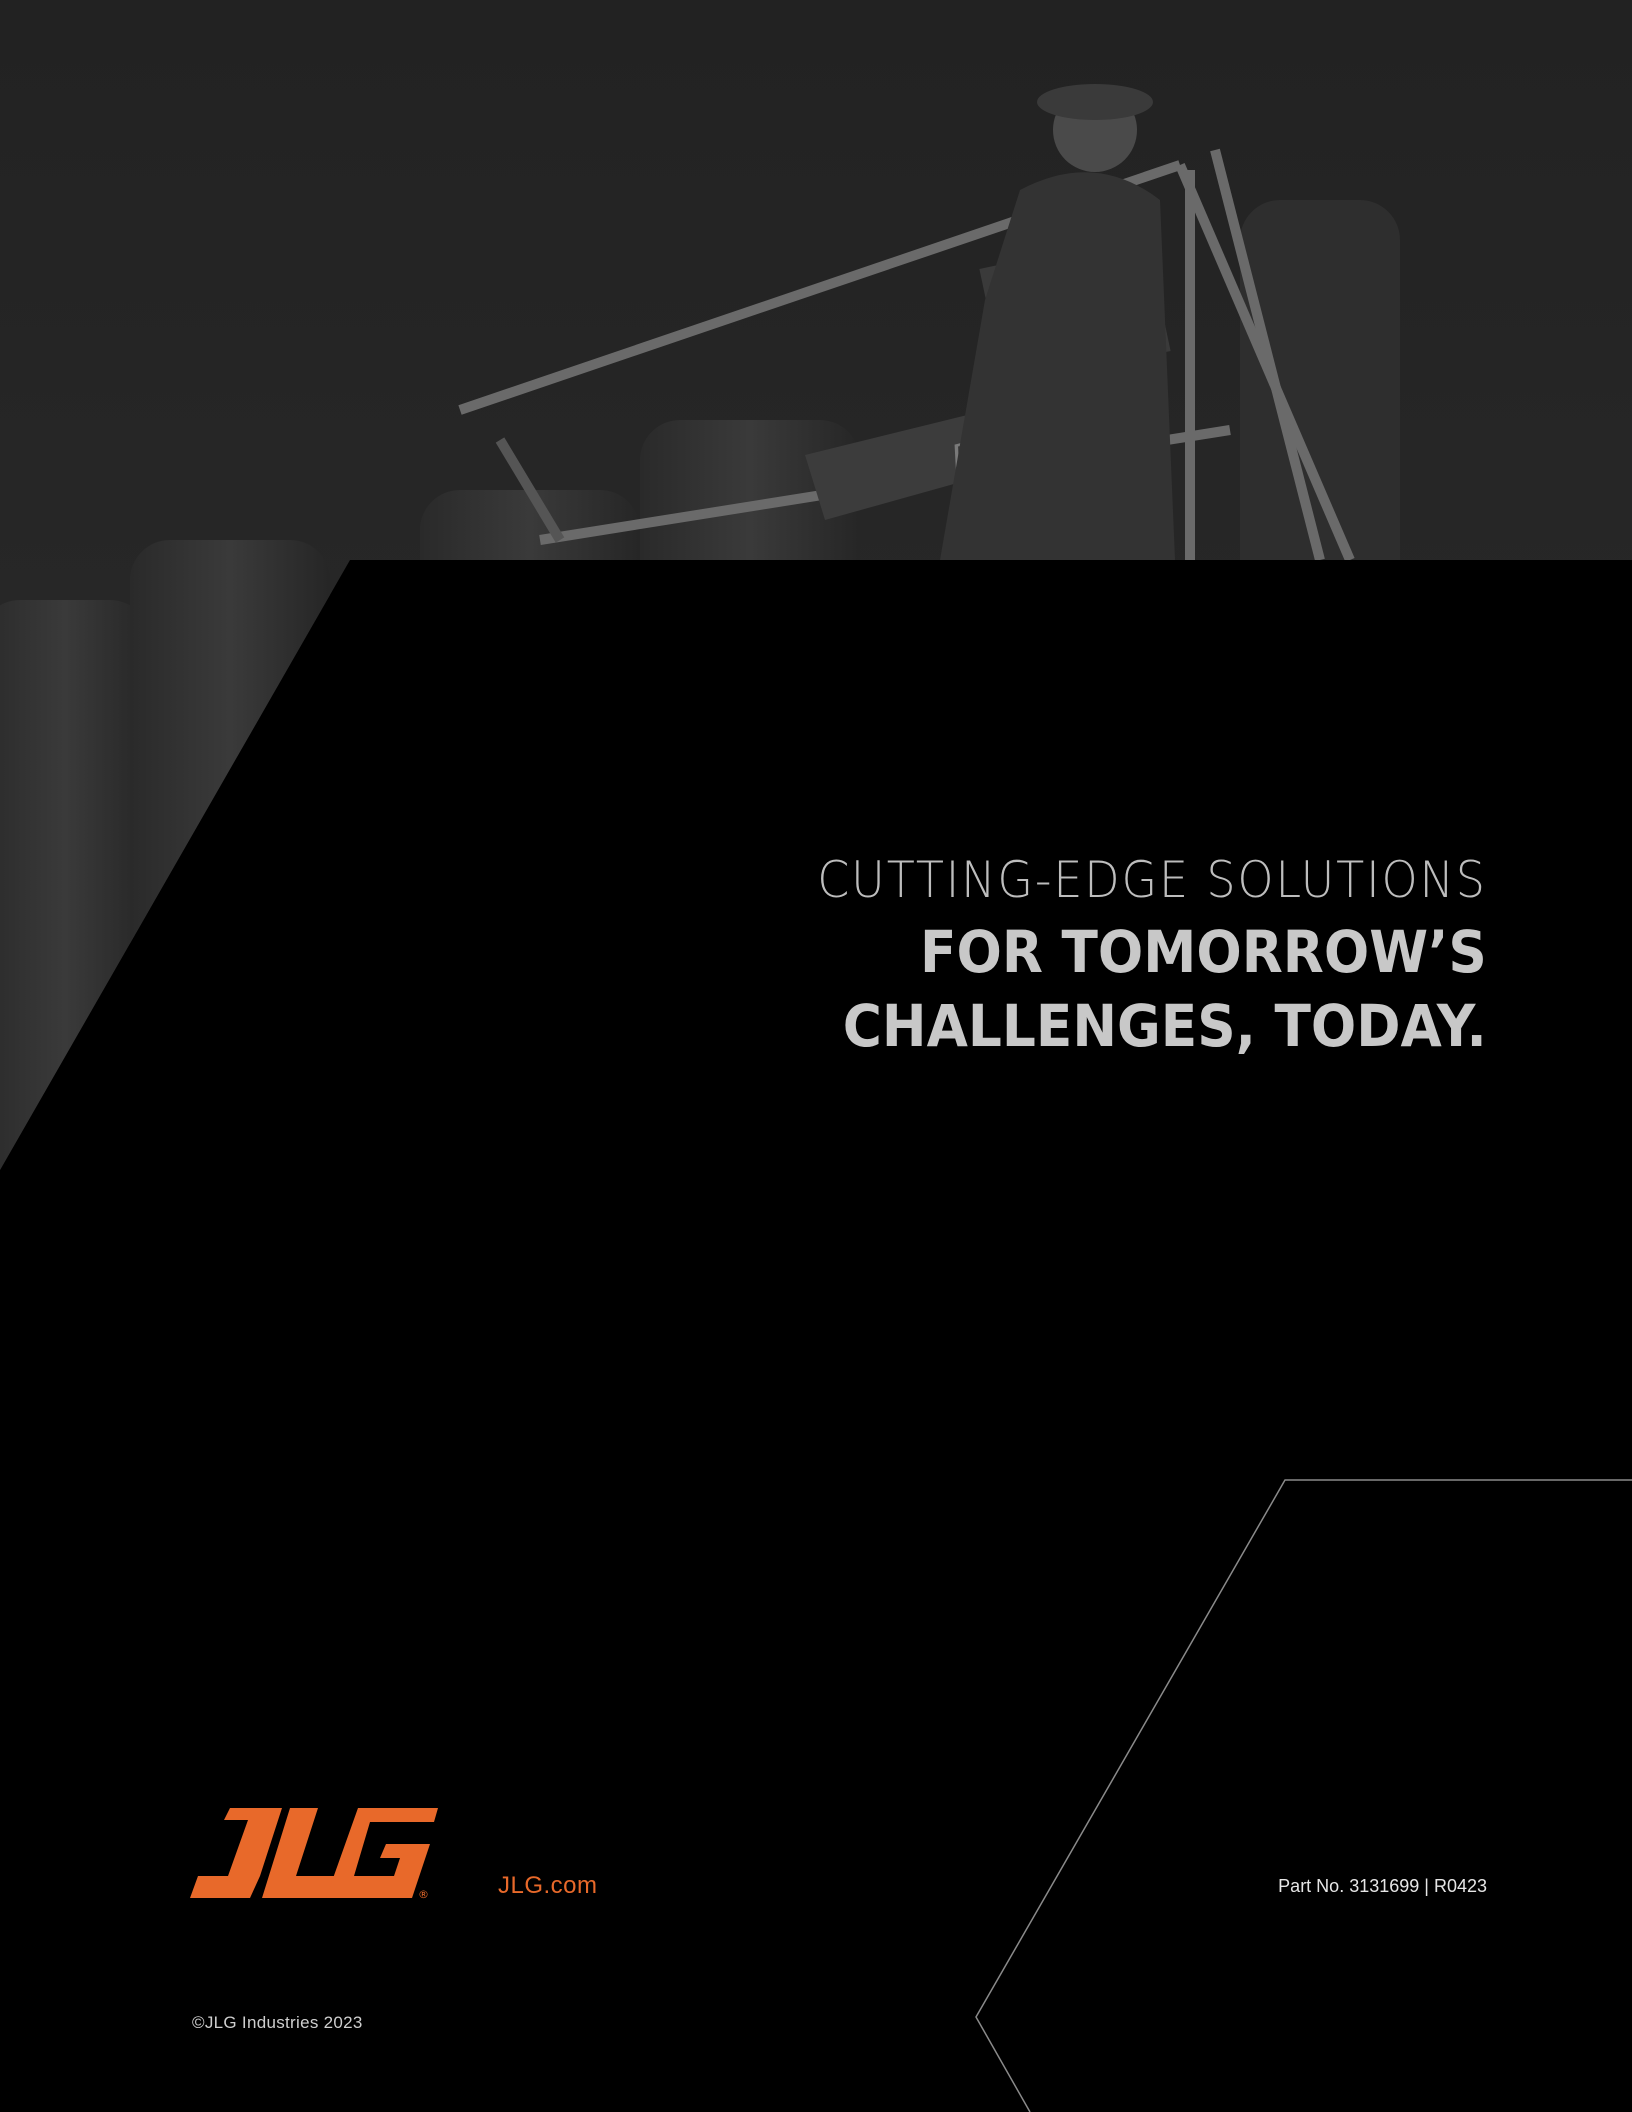  I want to click on copyright: ©JLG Industries 2023, so click(277, 2022).